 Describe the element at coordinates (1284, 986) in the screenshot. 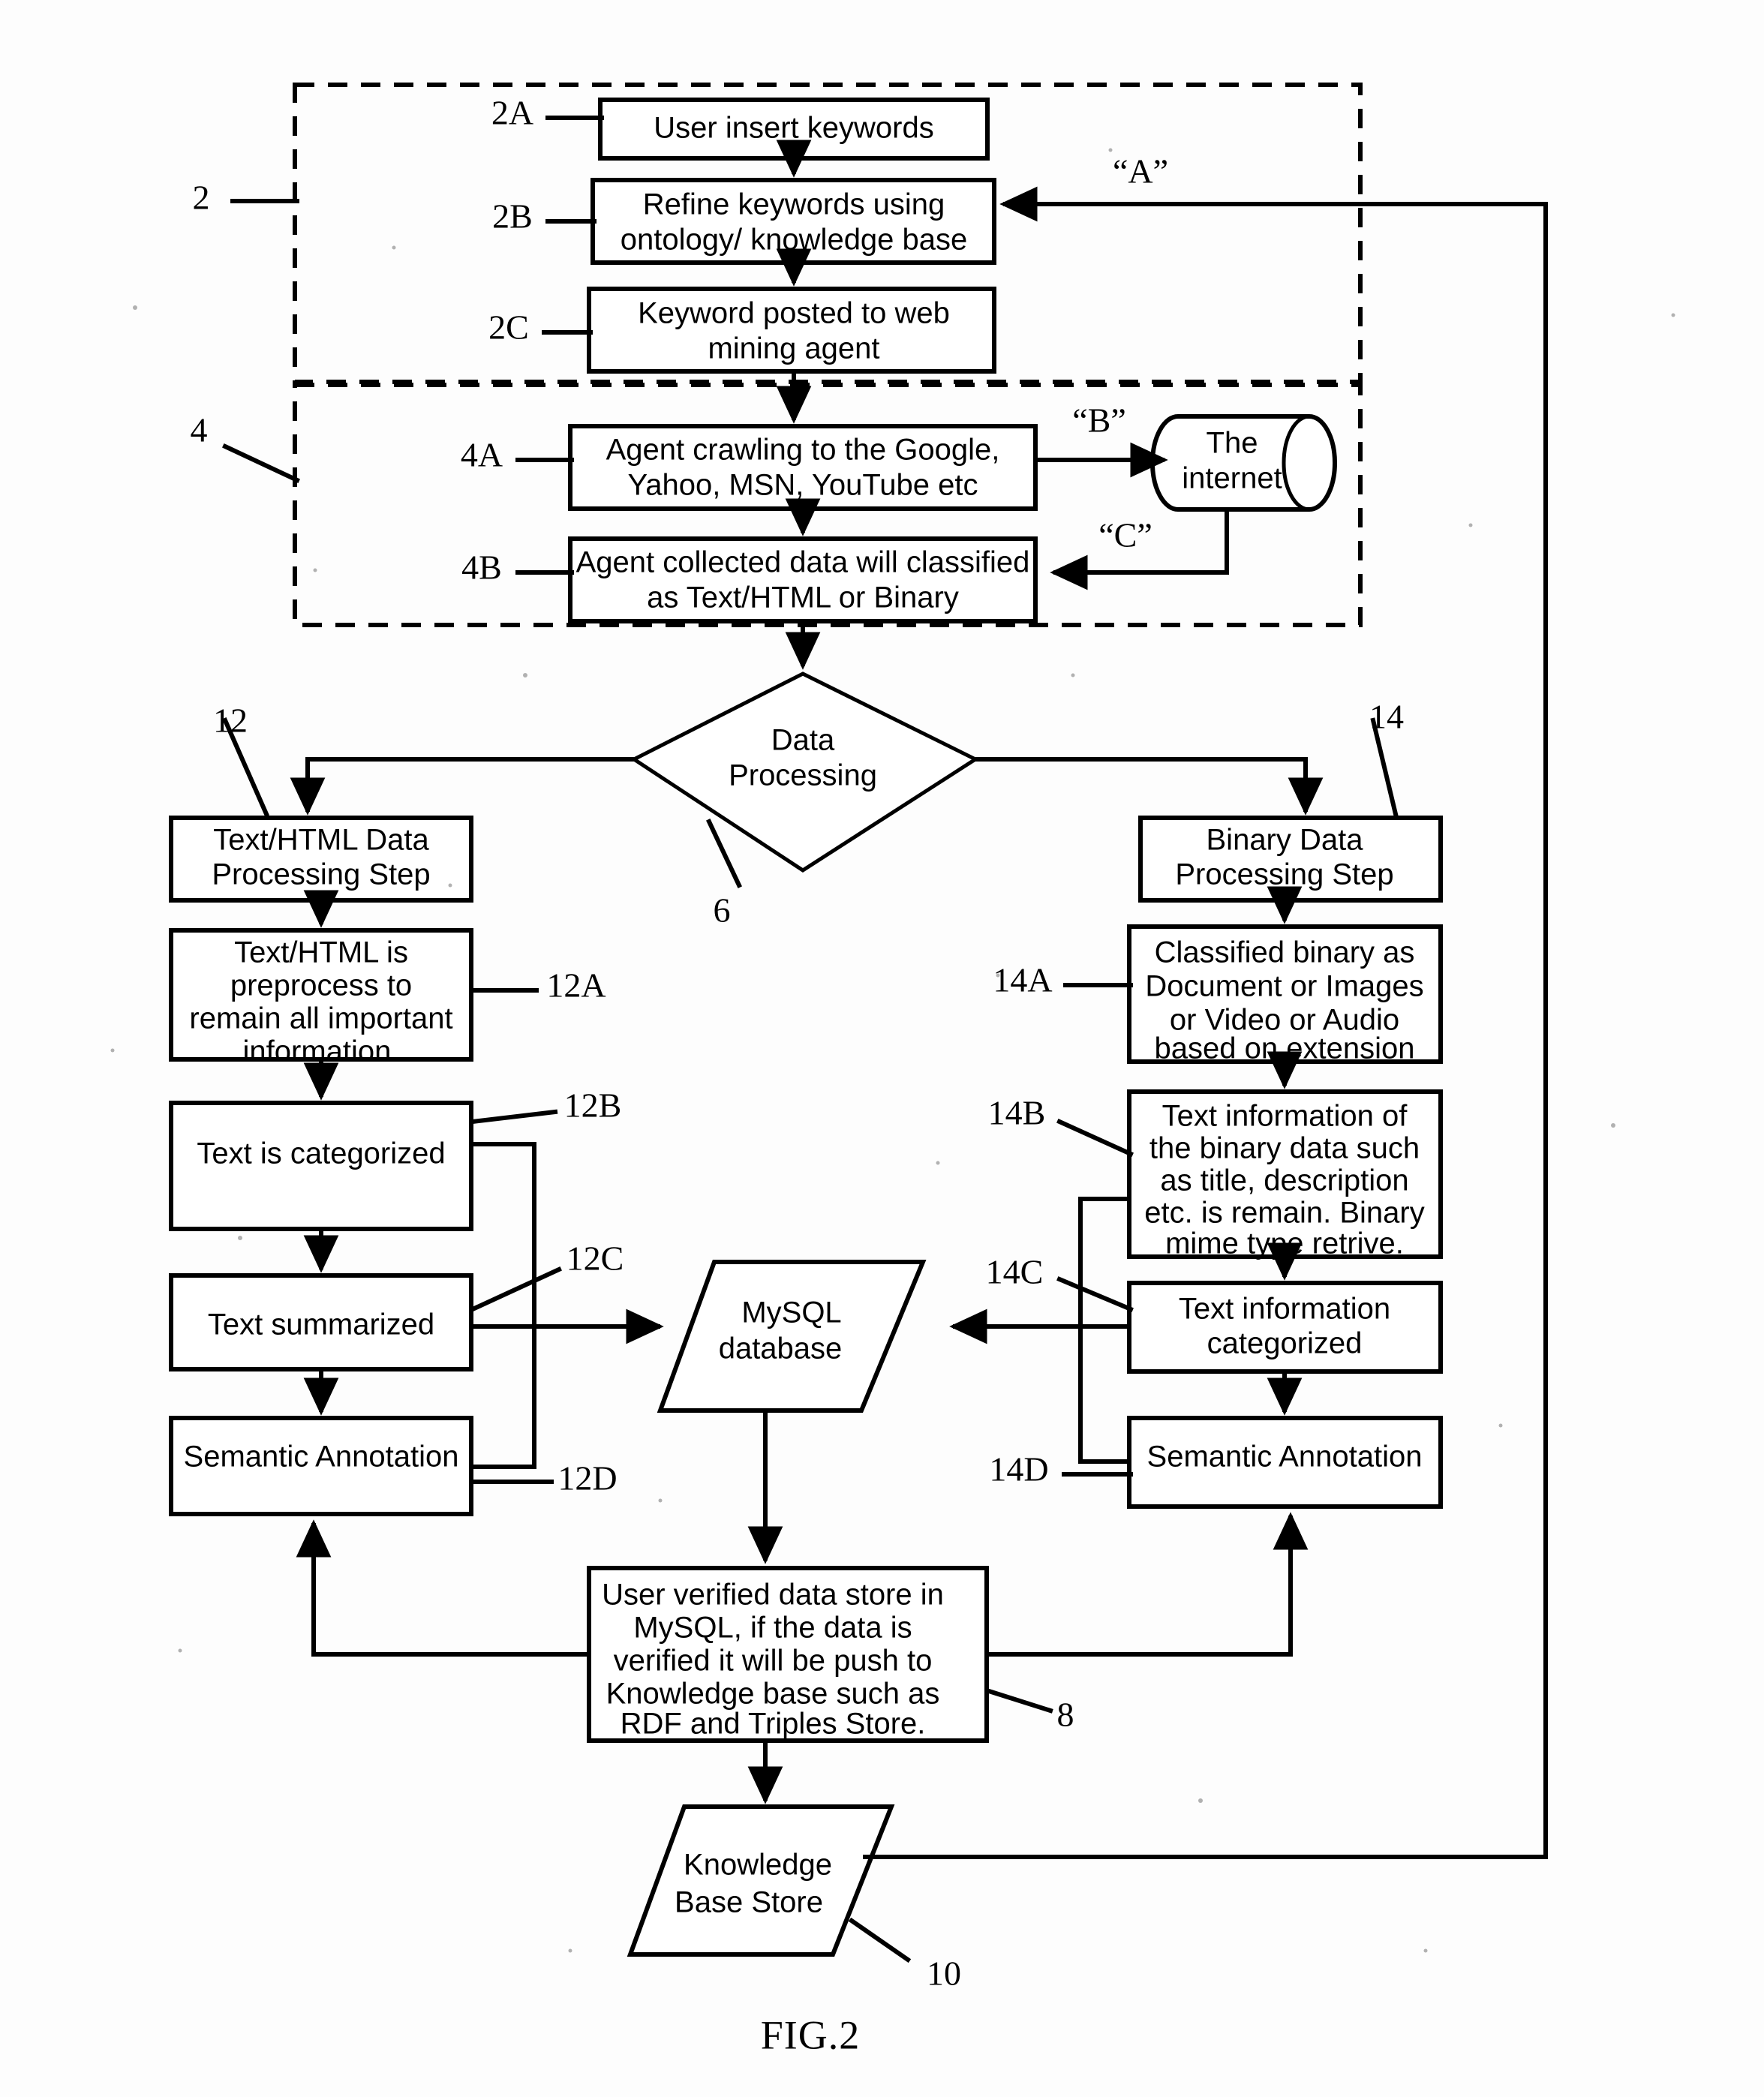

I see `node-14A-line-1: Document or Images` at that location.